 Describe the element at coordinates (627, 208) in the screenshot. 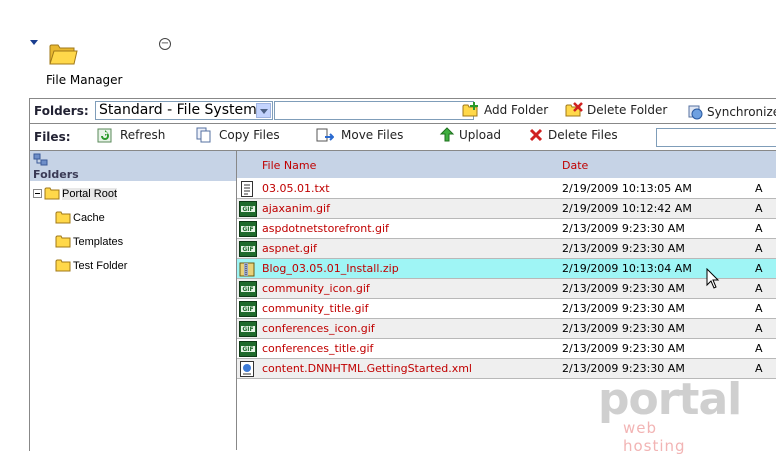

I see `file-date: 2/19/2009 10:12:42 AM` at that location.